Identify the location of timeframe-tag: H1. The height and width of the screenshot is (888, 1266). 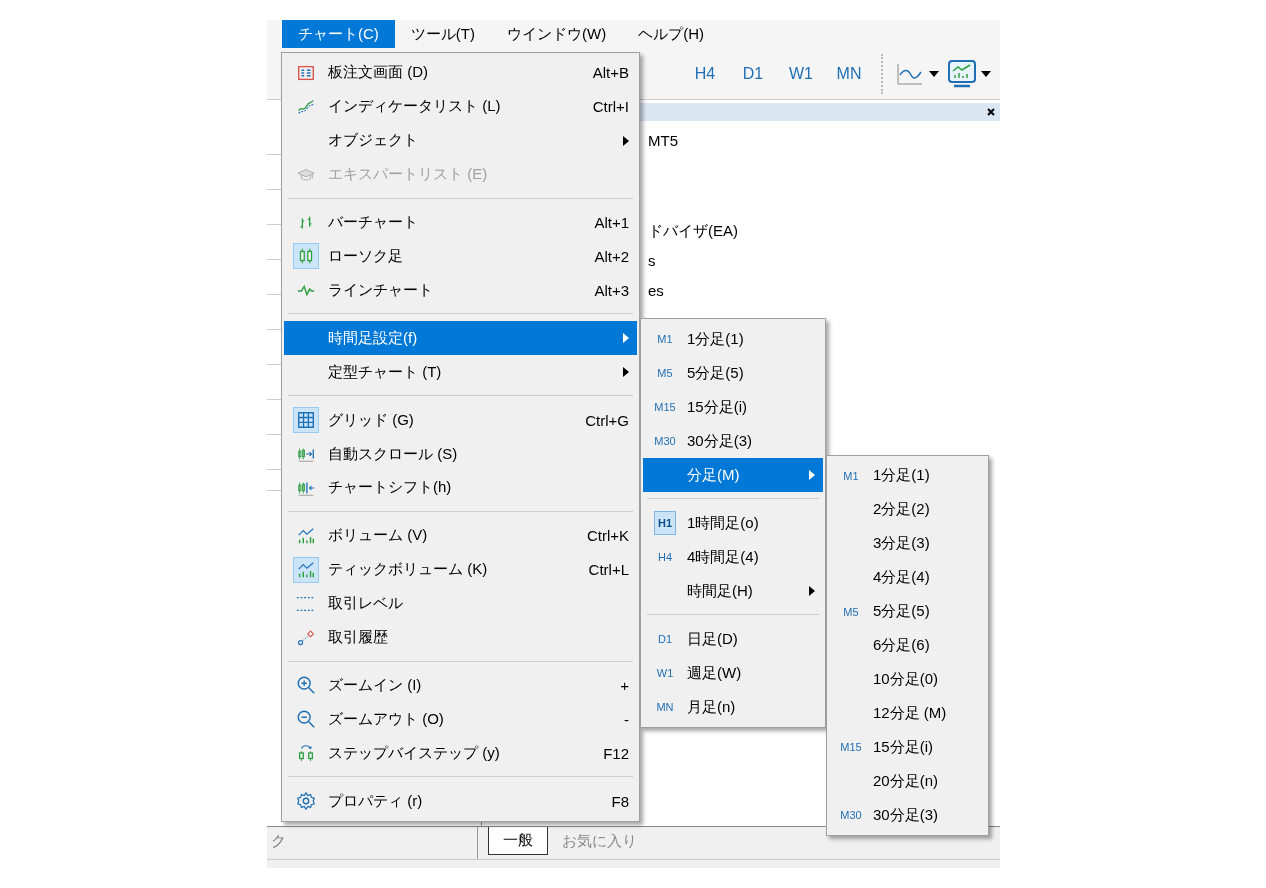
(665, 523).